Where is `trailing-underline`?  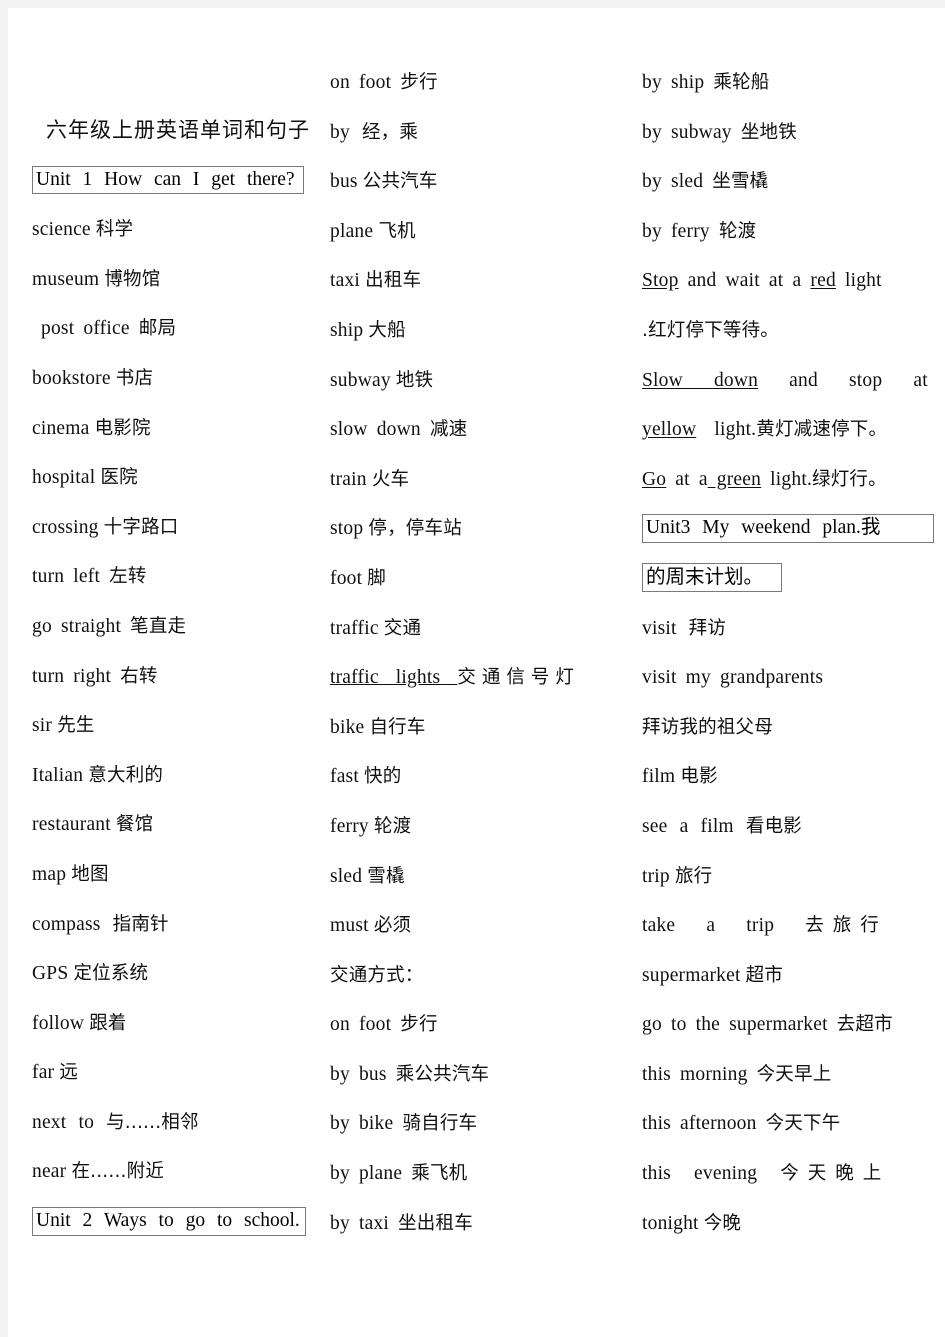 trailing-underline is located at coordinates (448, 677).